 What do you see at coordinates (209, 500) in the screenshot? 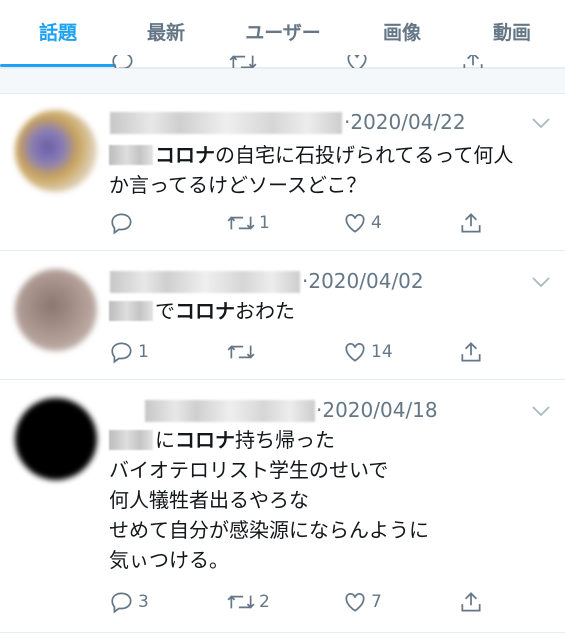
I see `tweet-line: 何人犠牲者出るやろな` at bounding box center [209, 500].